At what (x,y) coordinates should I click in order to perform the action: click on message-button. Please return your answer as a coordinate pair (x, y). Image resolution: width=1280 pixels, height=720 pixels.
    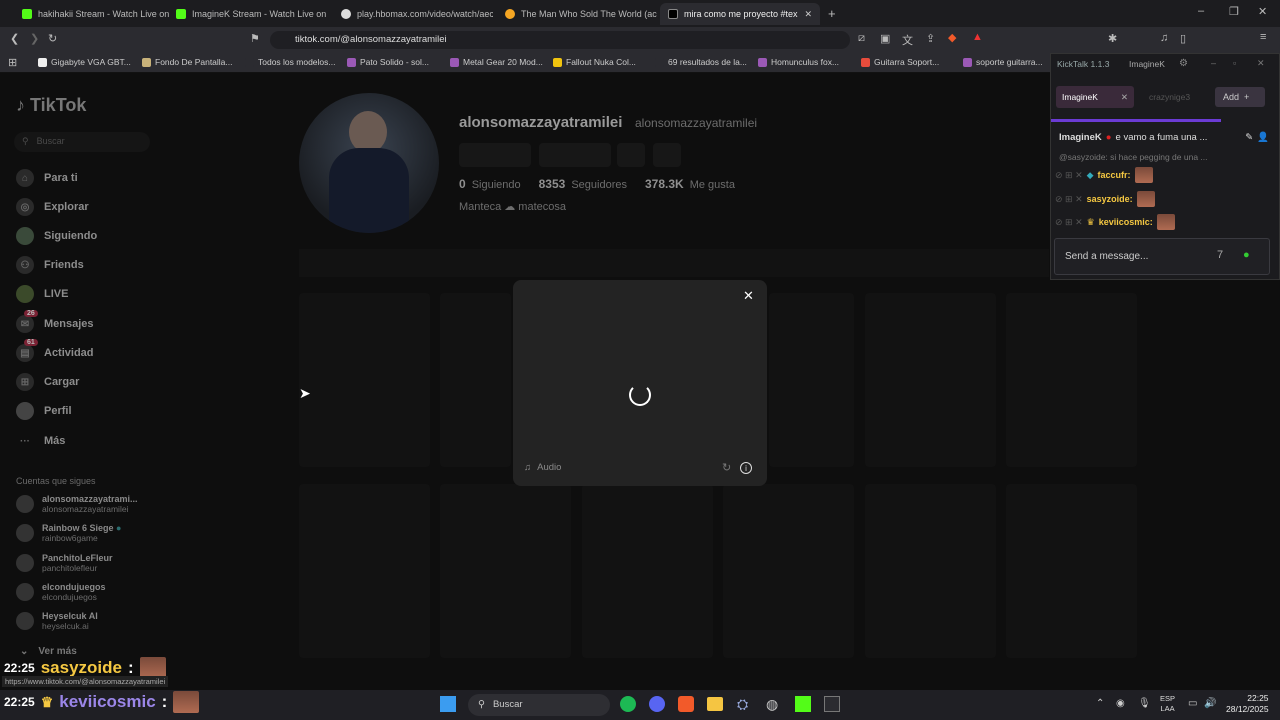
    Looking at the image, I should click on (575, 155).